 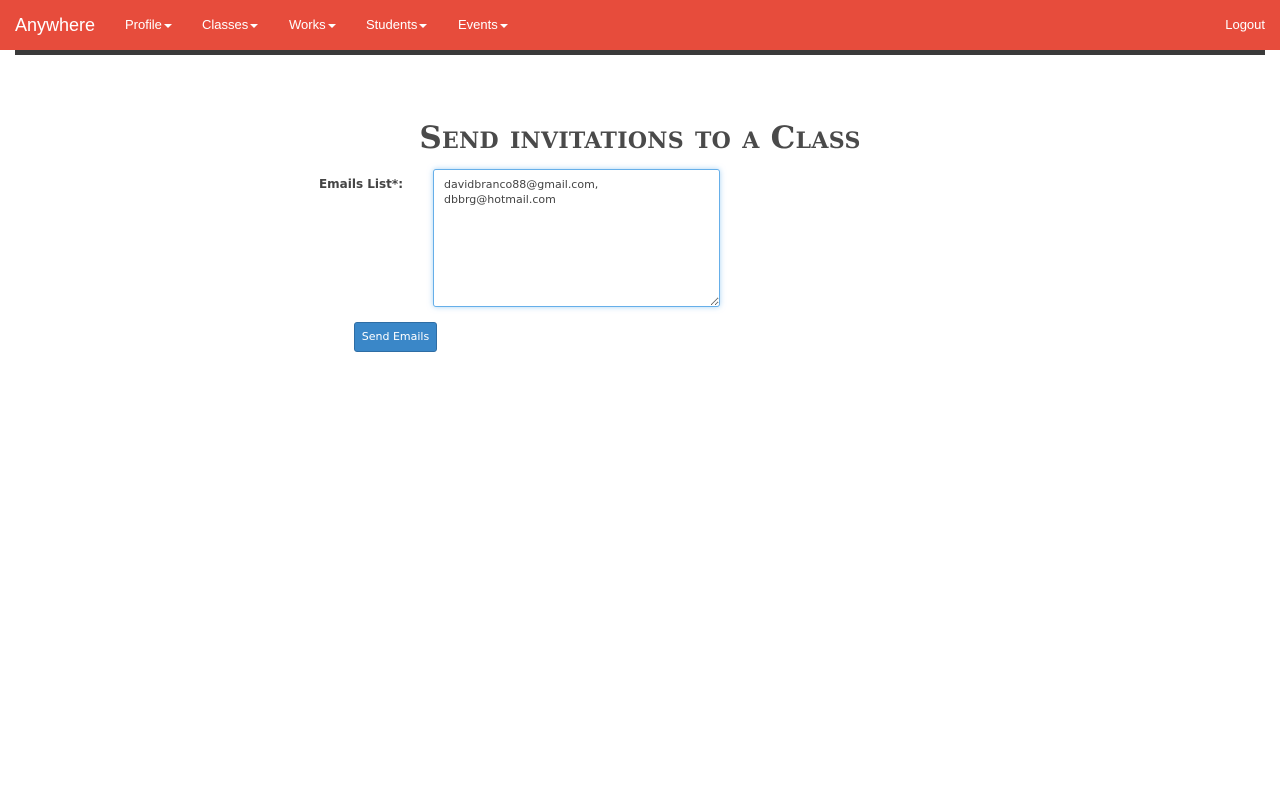 I want to click on menu-events: Events, so click(x=483, y=25).